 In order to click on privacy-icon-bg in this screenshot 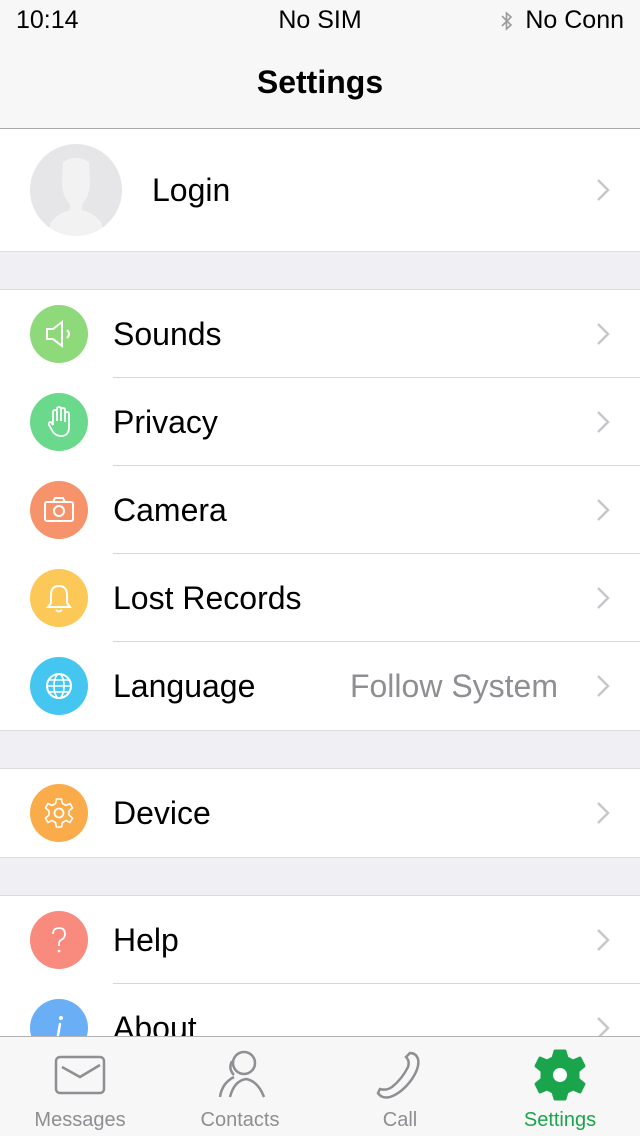, I will do `click(59, 422)`.